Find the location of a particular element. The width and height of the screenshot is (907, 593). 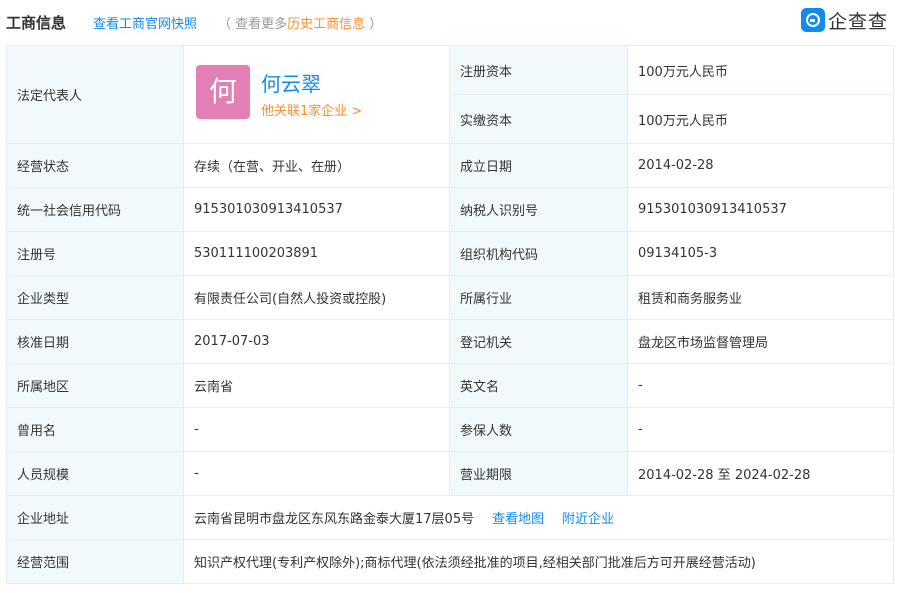

row-label: 组织机构代码 is located at coordinates (538, 253).